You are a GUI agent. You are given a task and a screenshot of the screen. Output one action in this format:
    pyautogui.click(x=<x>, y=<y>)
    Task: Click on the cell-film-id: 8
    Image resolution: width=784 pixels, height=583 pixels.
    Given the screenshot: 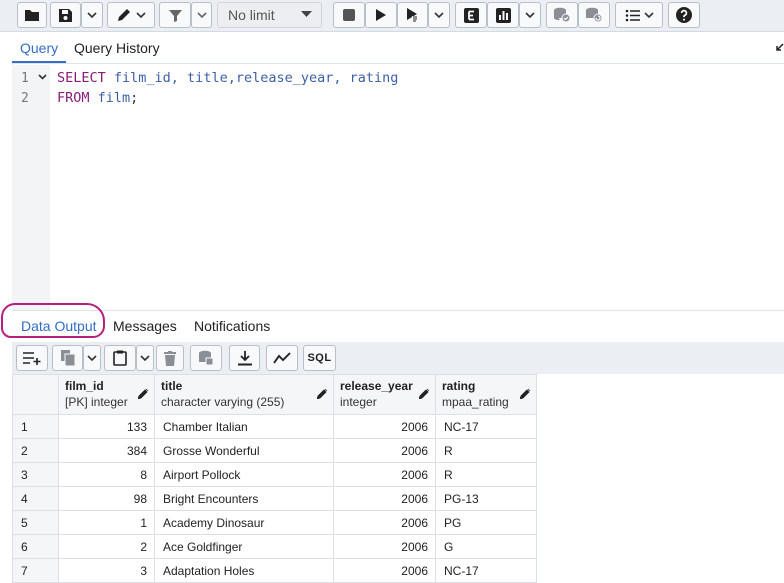 What is the action you would take?
    pyautogui.click(x=106, y=474)
    